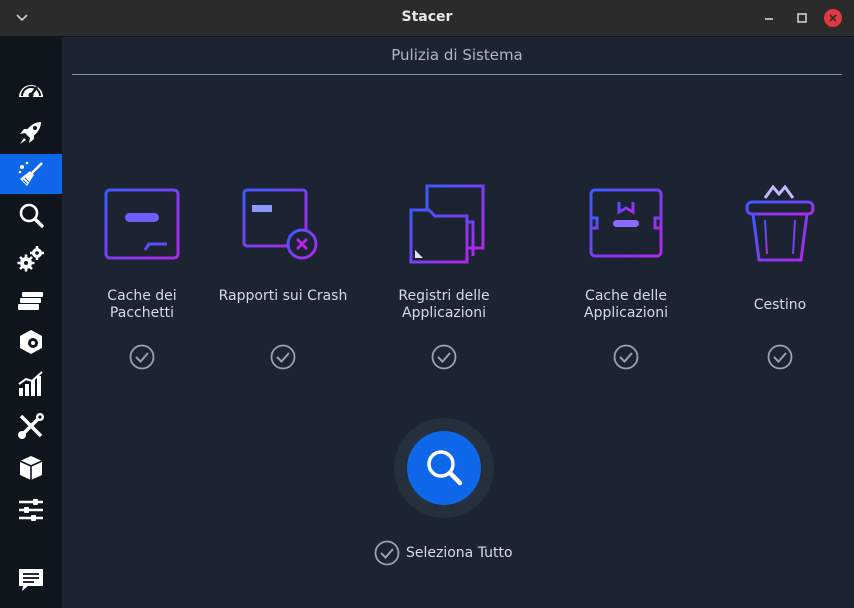  I want to click on chart-icon, so click(30, 383).